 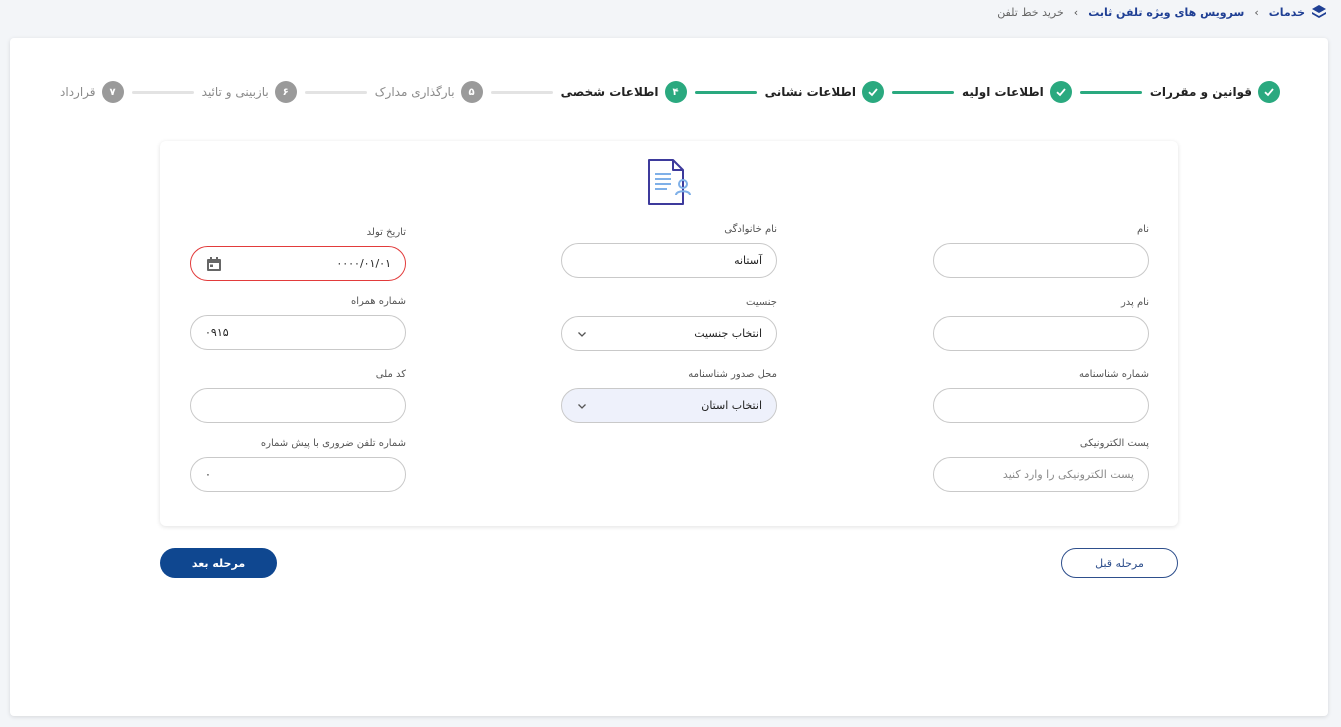 I want to click on step-review: ۶ بازبینی و تائید, so click(x=249, y=92).